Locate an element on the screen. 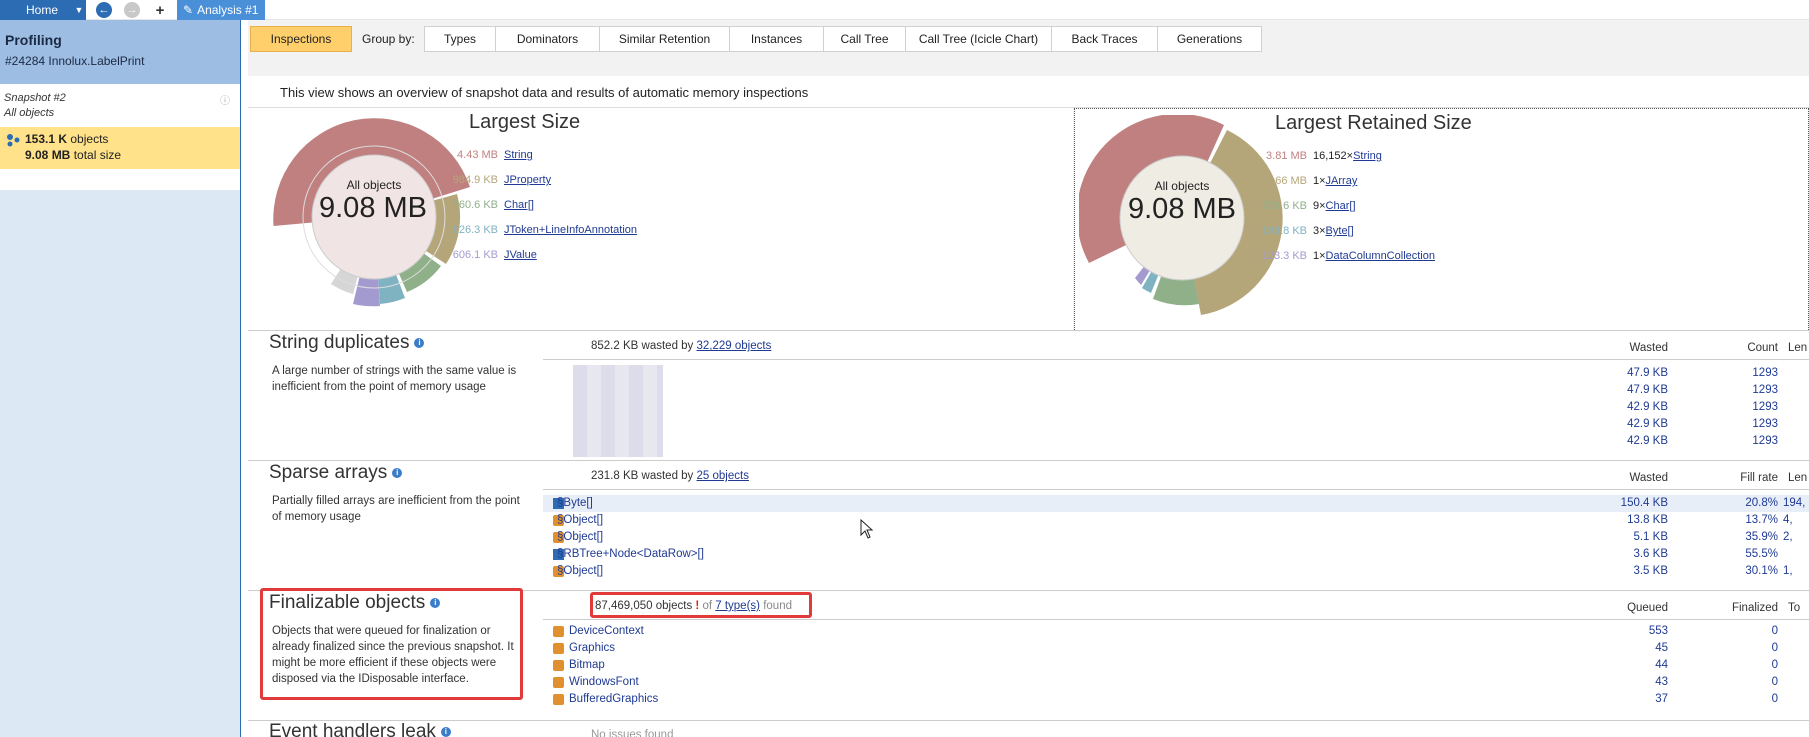  objects-link: 32,229 objects is located at coordinates (734, 346).